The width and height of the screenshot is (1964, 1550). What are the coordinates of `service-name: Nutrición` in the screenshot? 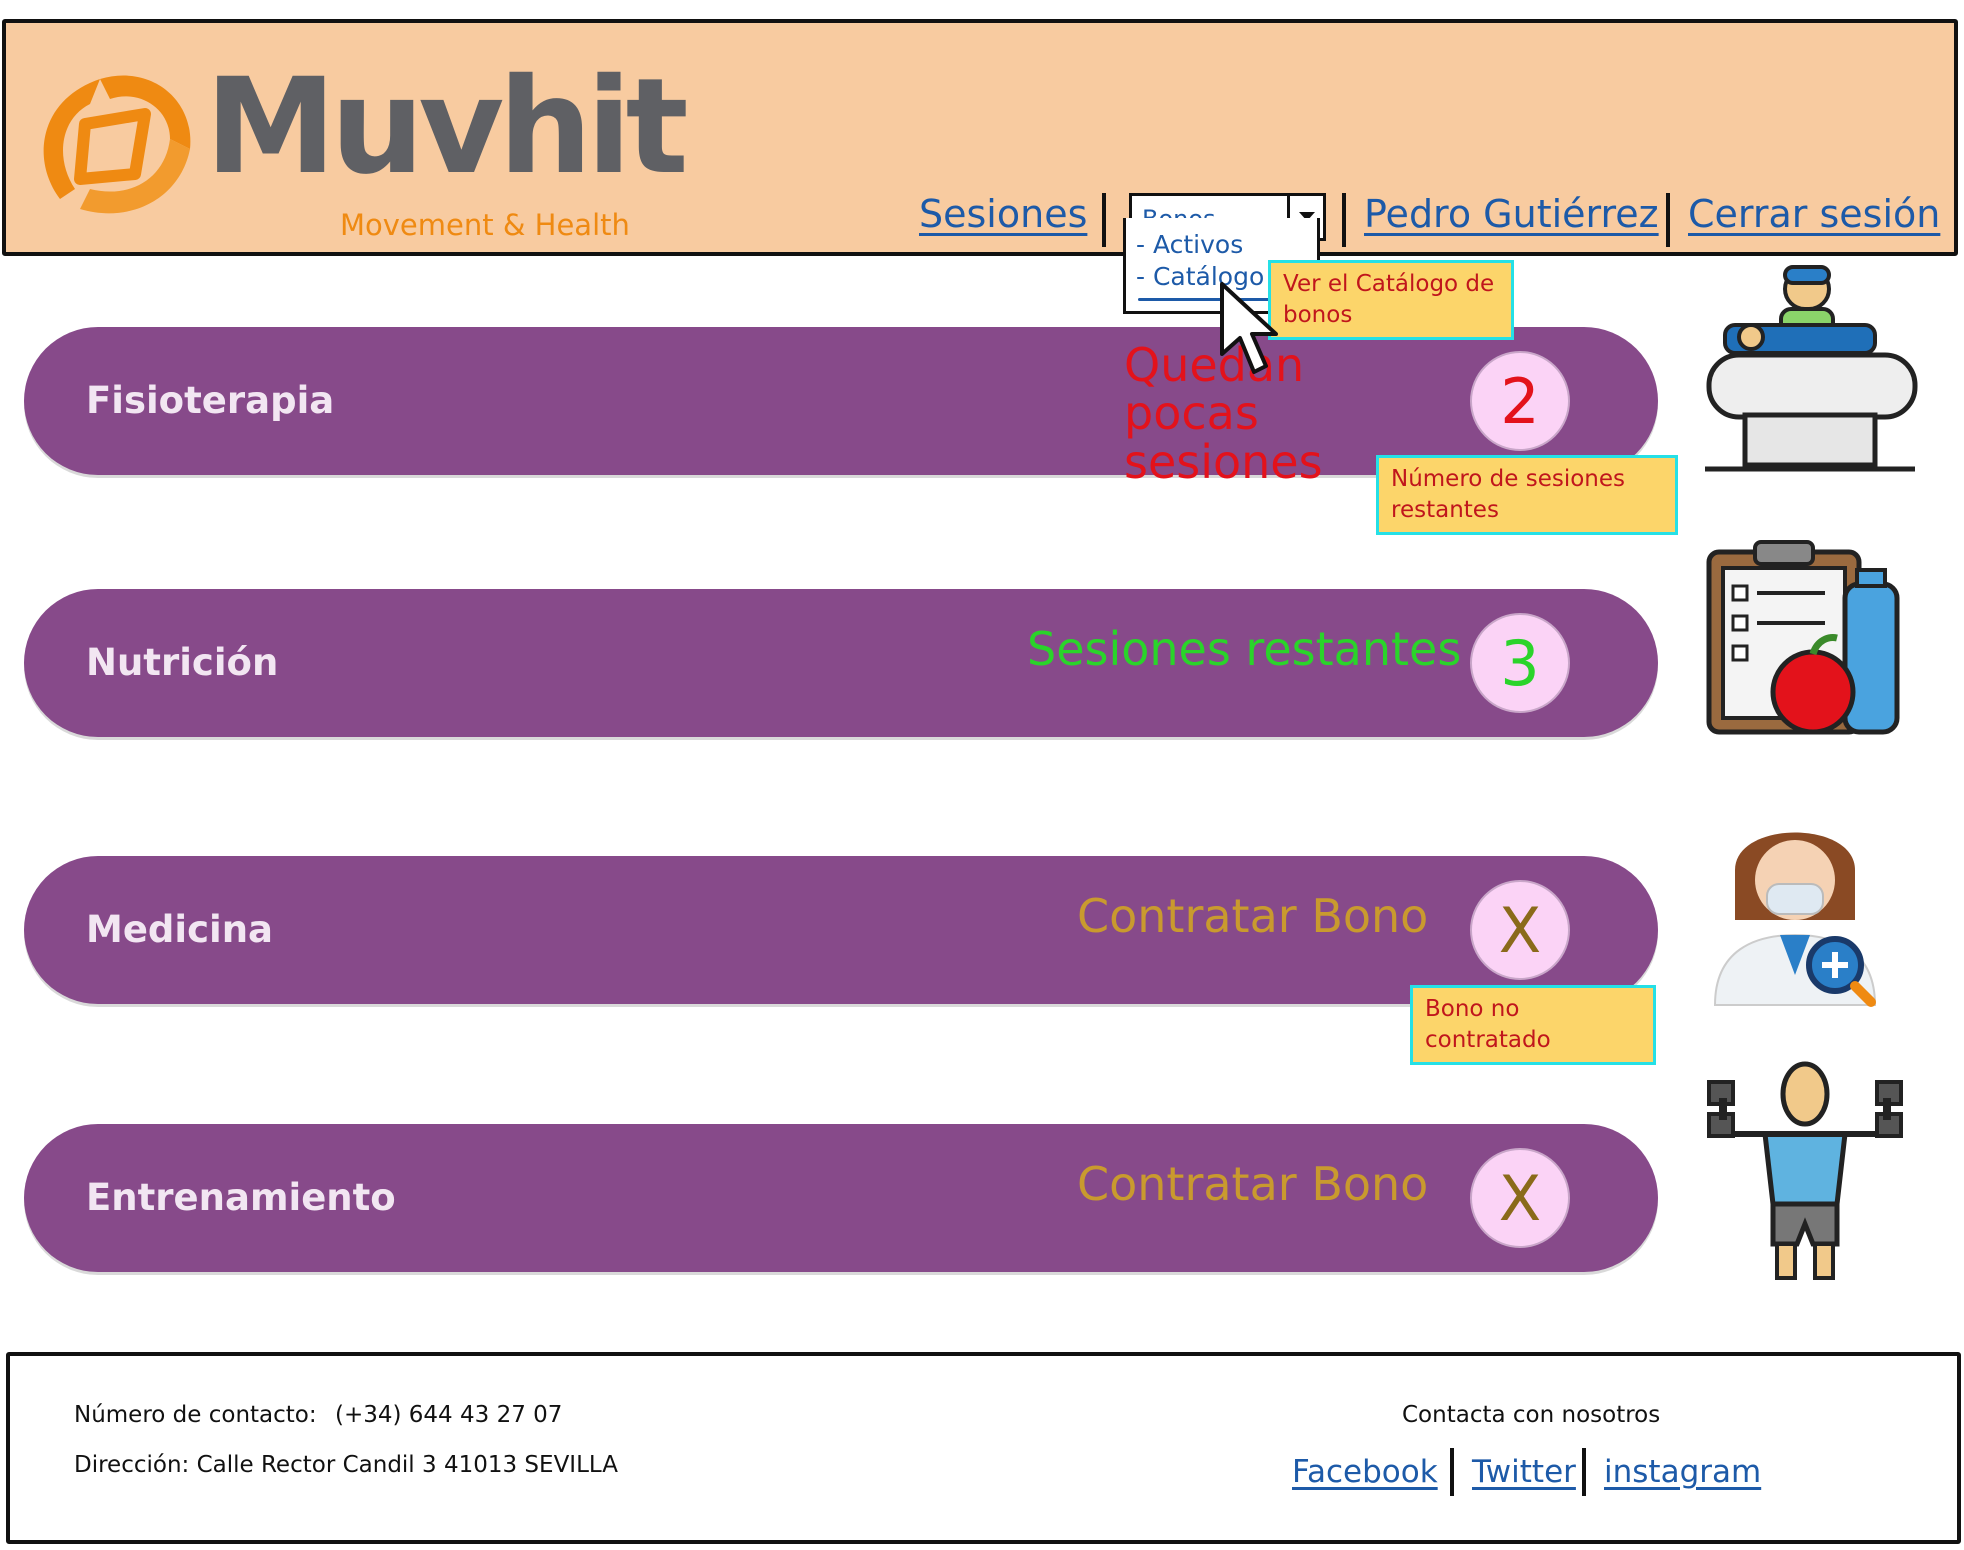 It's located at (182, 662).